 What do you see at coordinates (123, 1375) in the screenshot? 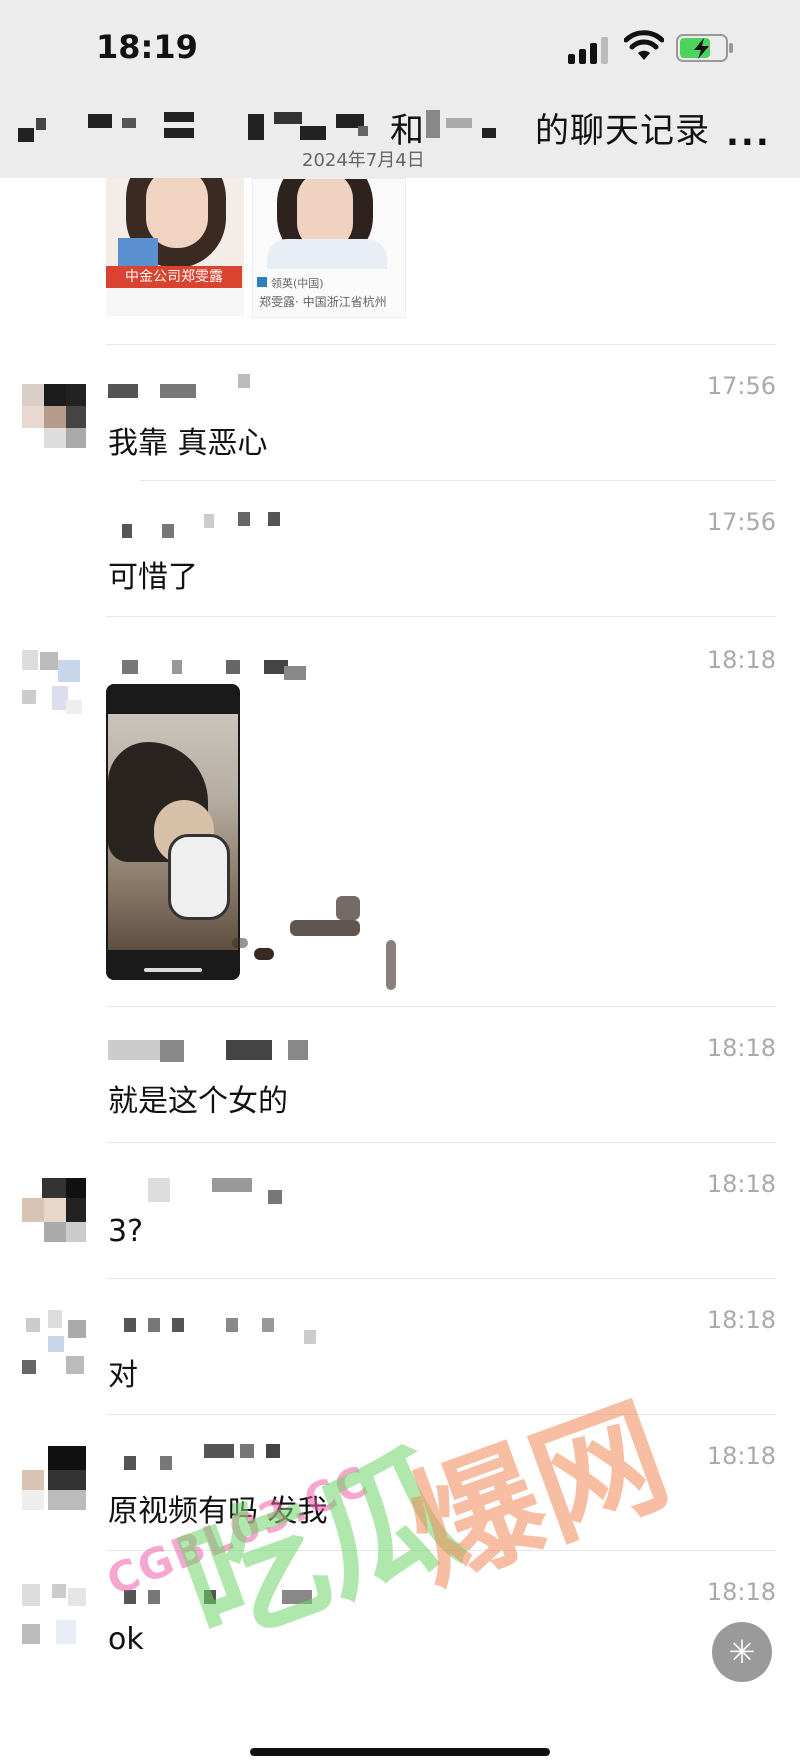
I see `message-text: 对` at bounding box center [123, 1375].